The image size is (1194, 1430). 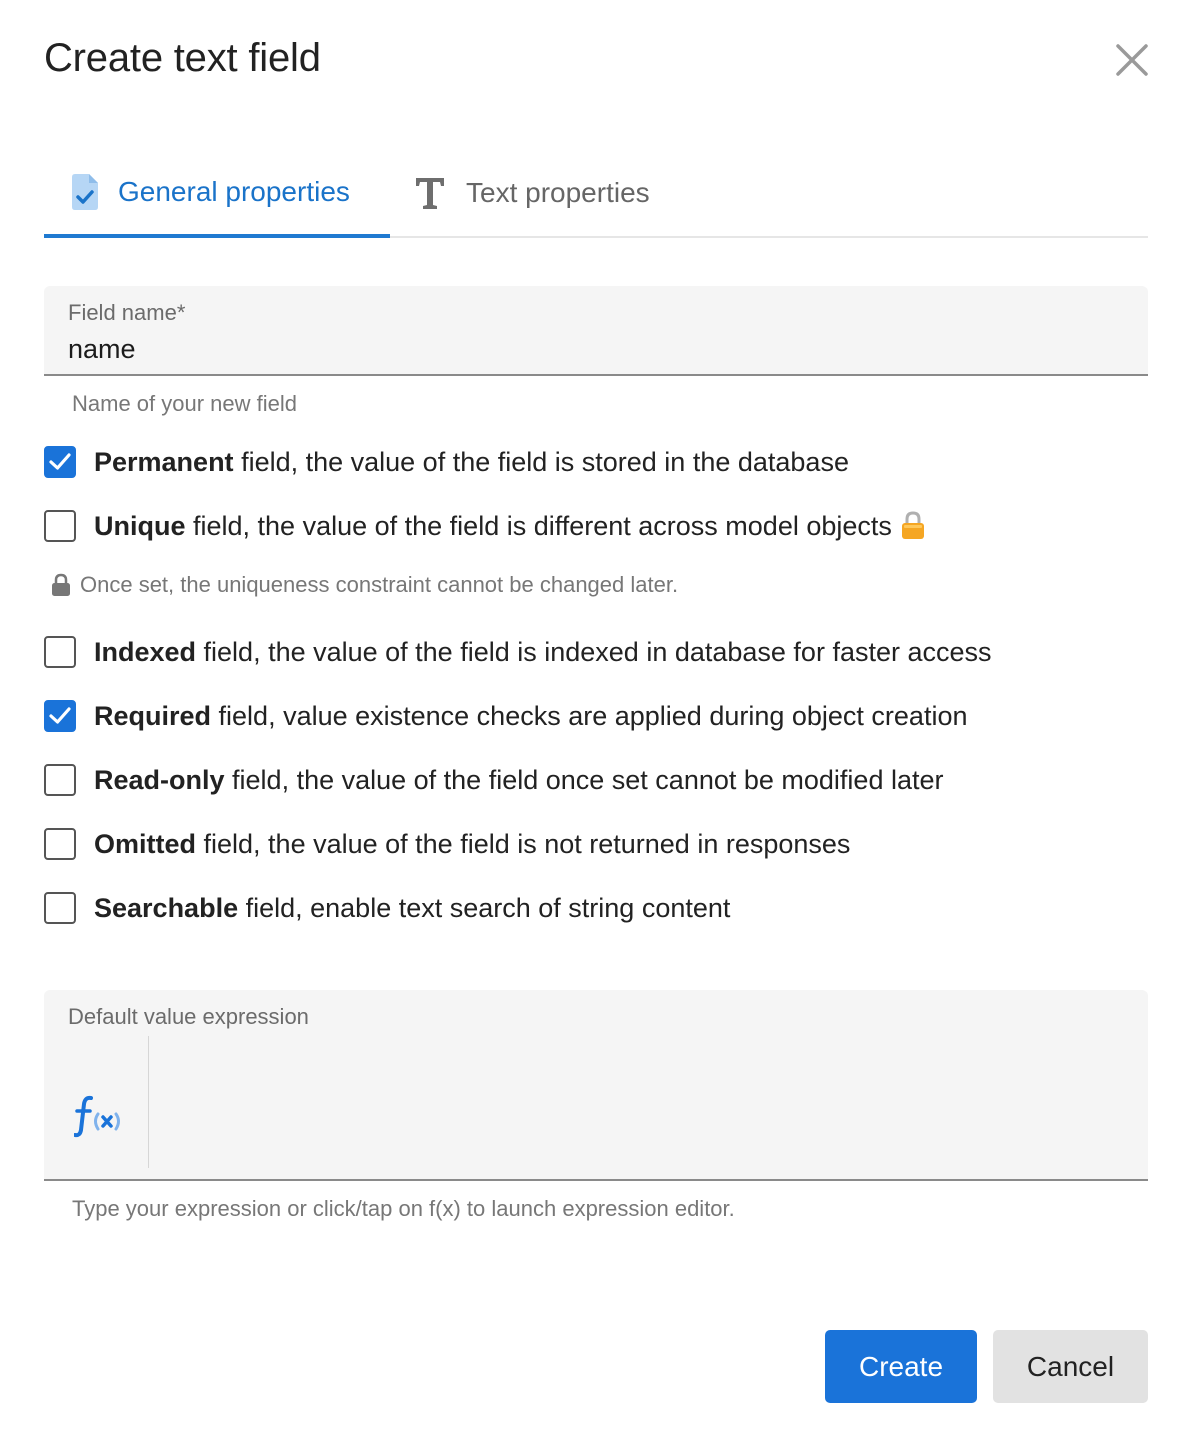 I want to click on option-omitted-bold: Omitted, so click(x=145, y=843).